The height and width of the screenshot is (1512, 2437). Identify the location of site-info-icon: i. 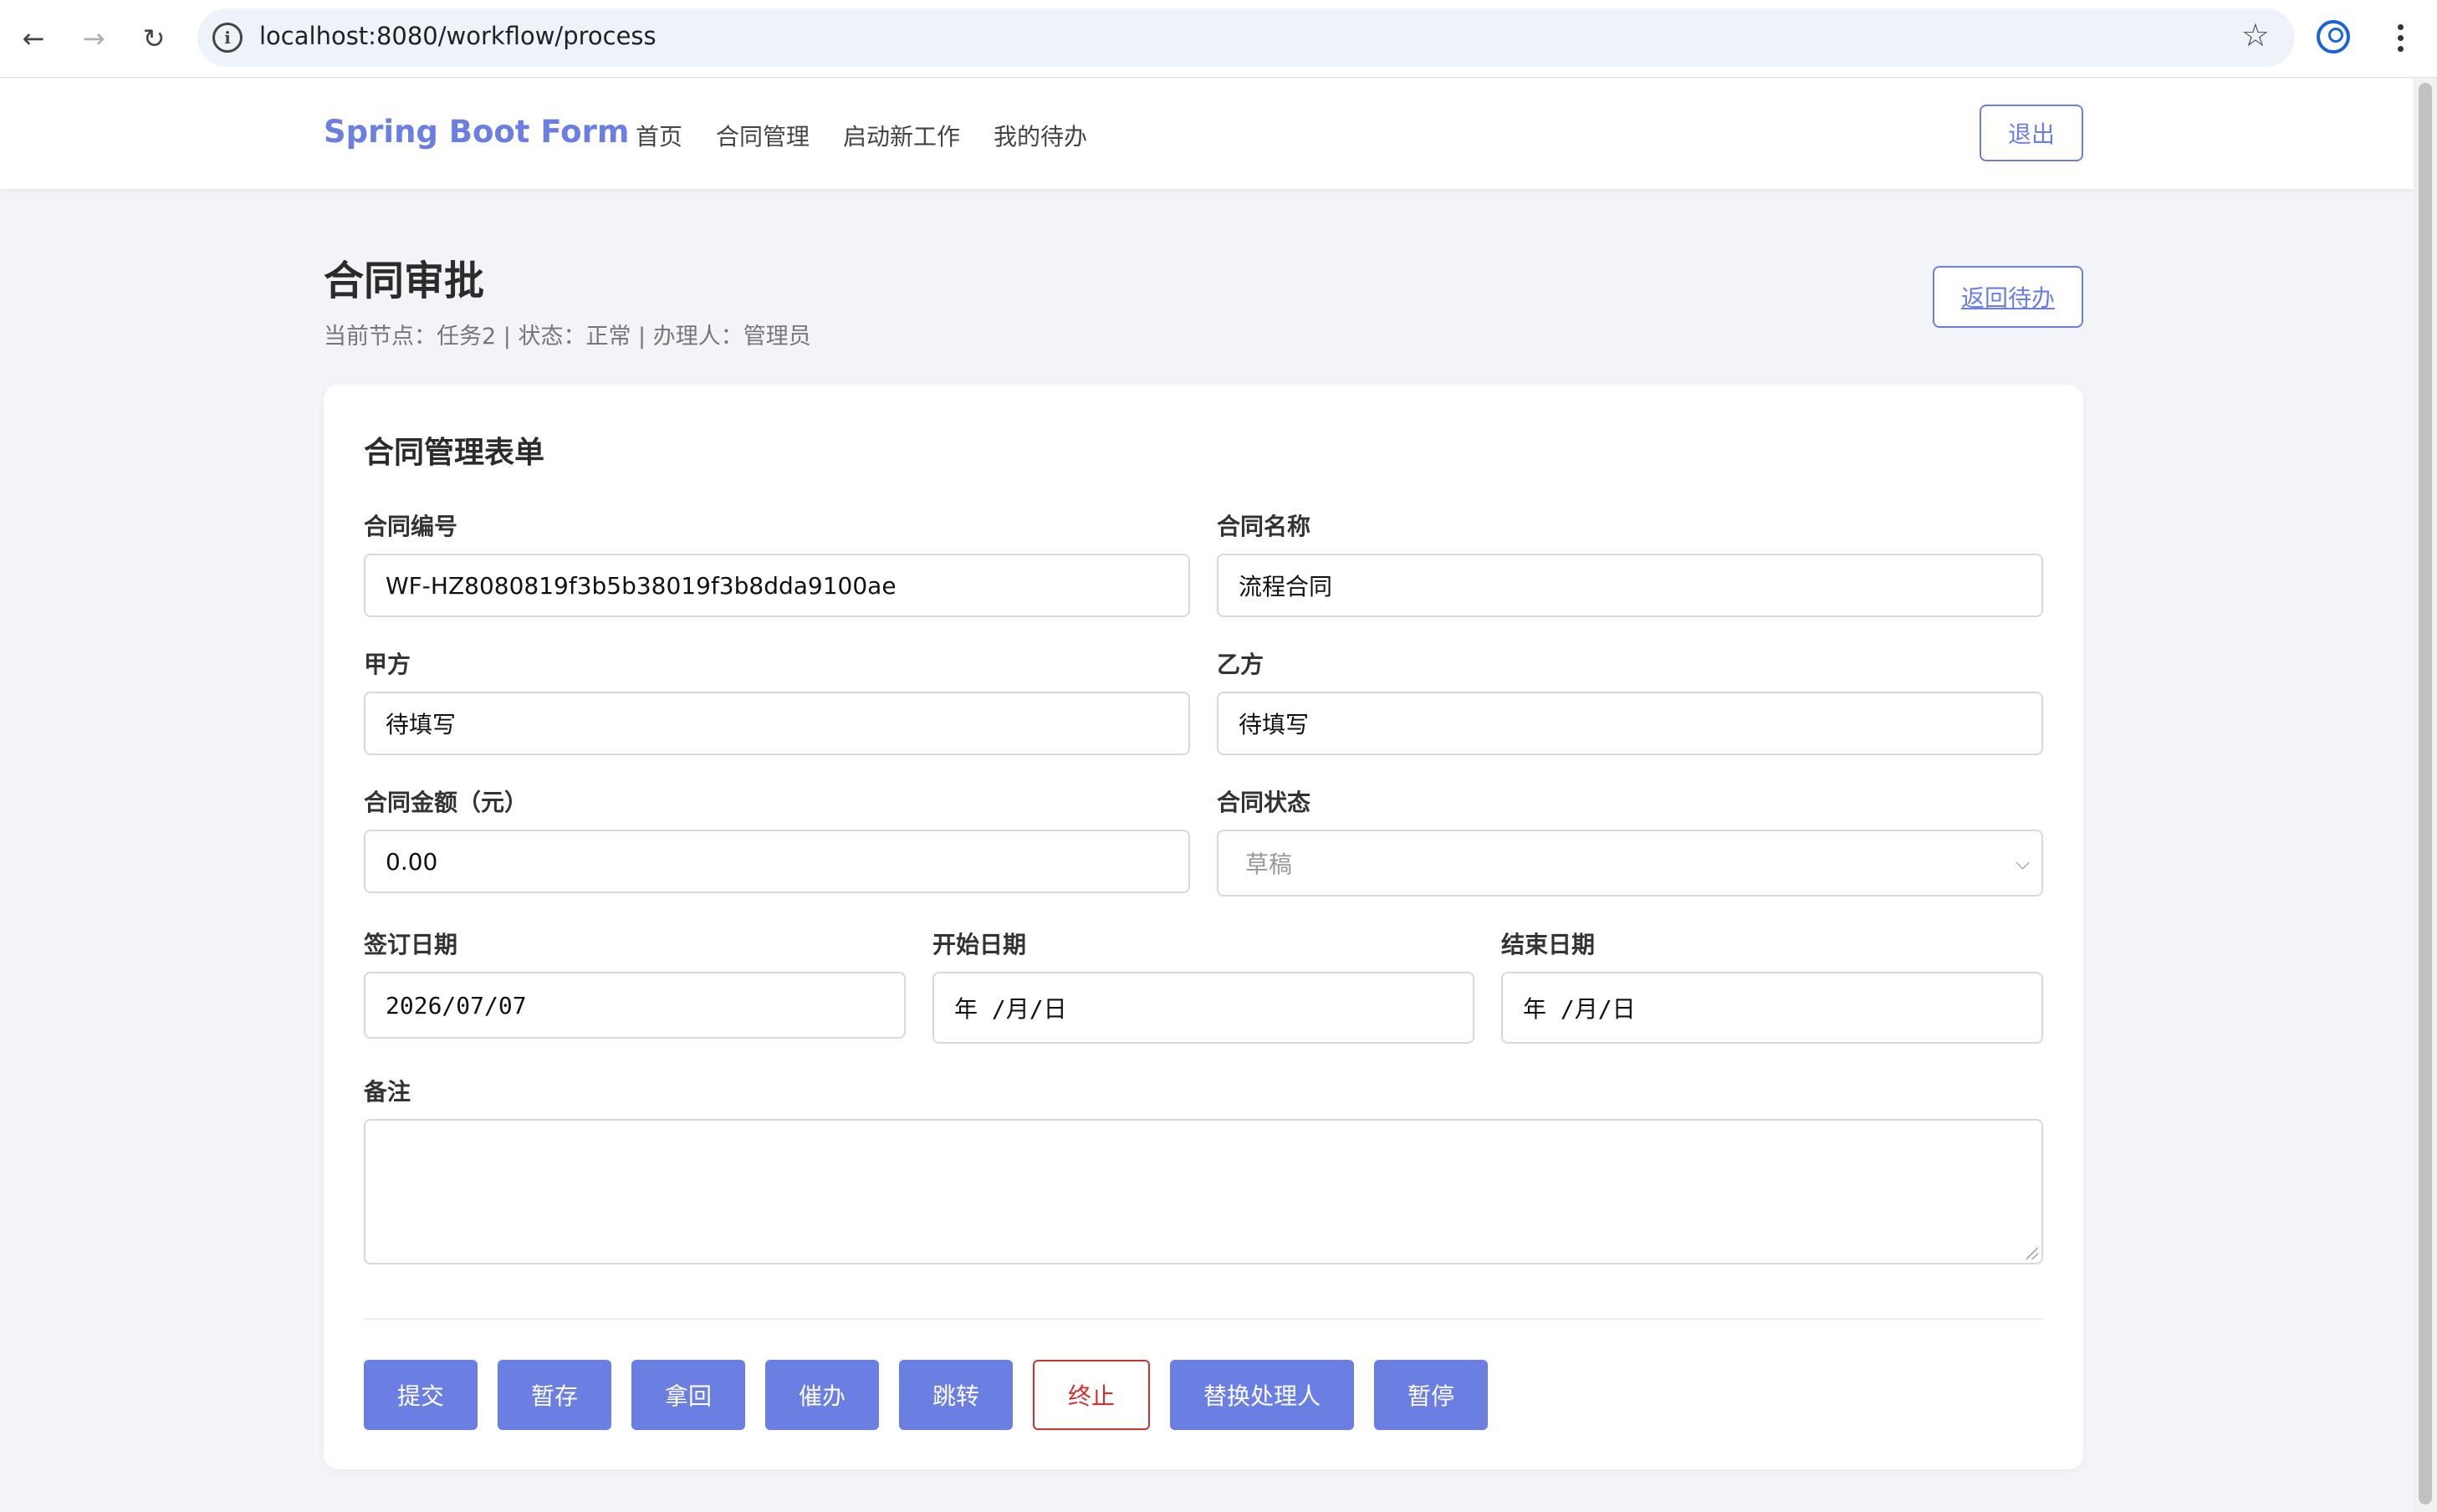
(227, 38).